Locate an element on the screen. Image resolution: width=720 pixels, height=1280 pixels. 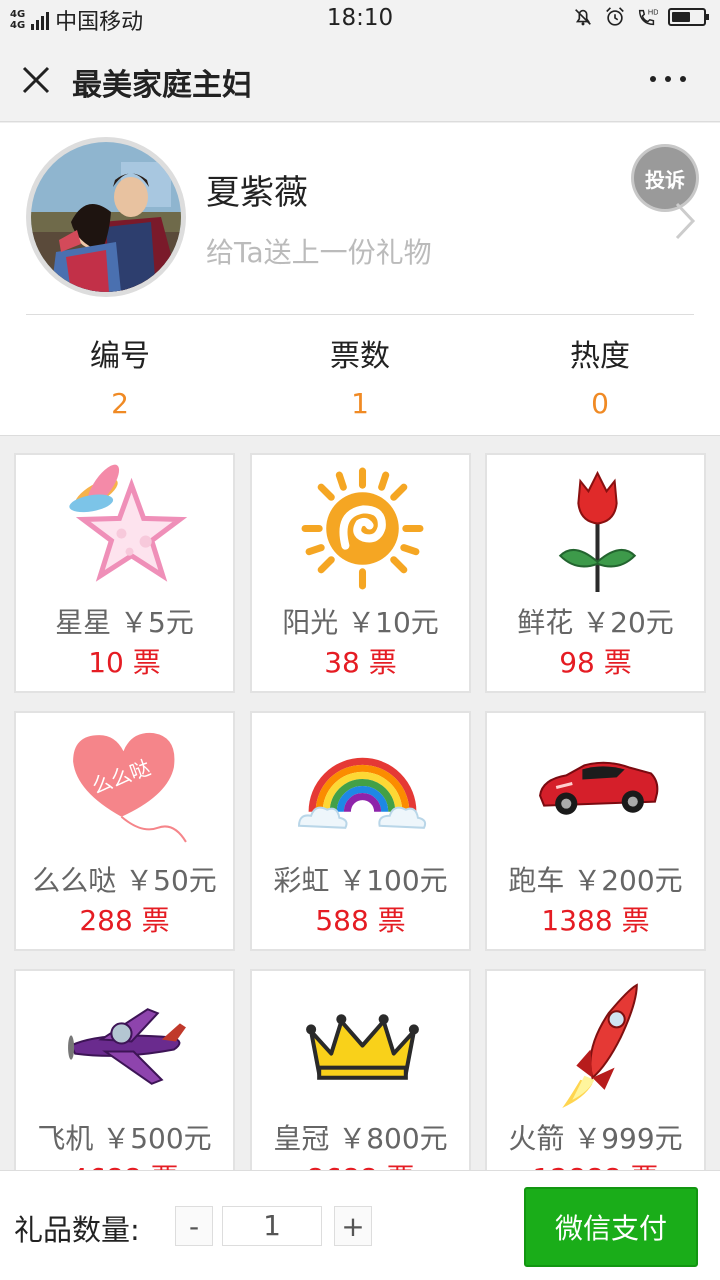
gift-card-star: 星星 ￥5元 10 票 is located at coordinates (124, 573).